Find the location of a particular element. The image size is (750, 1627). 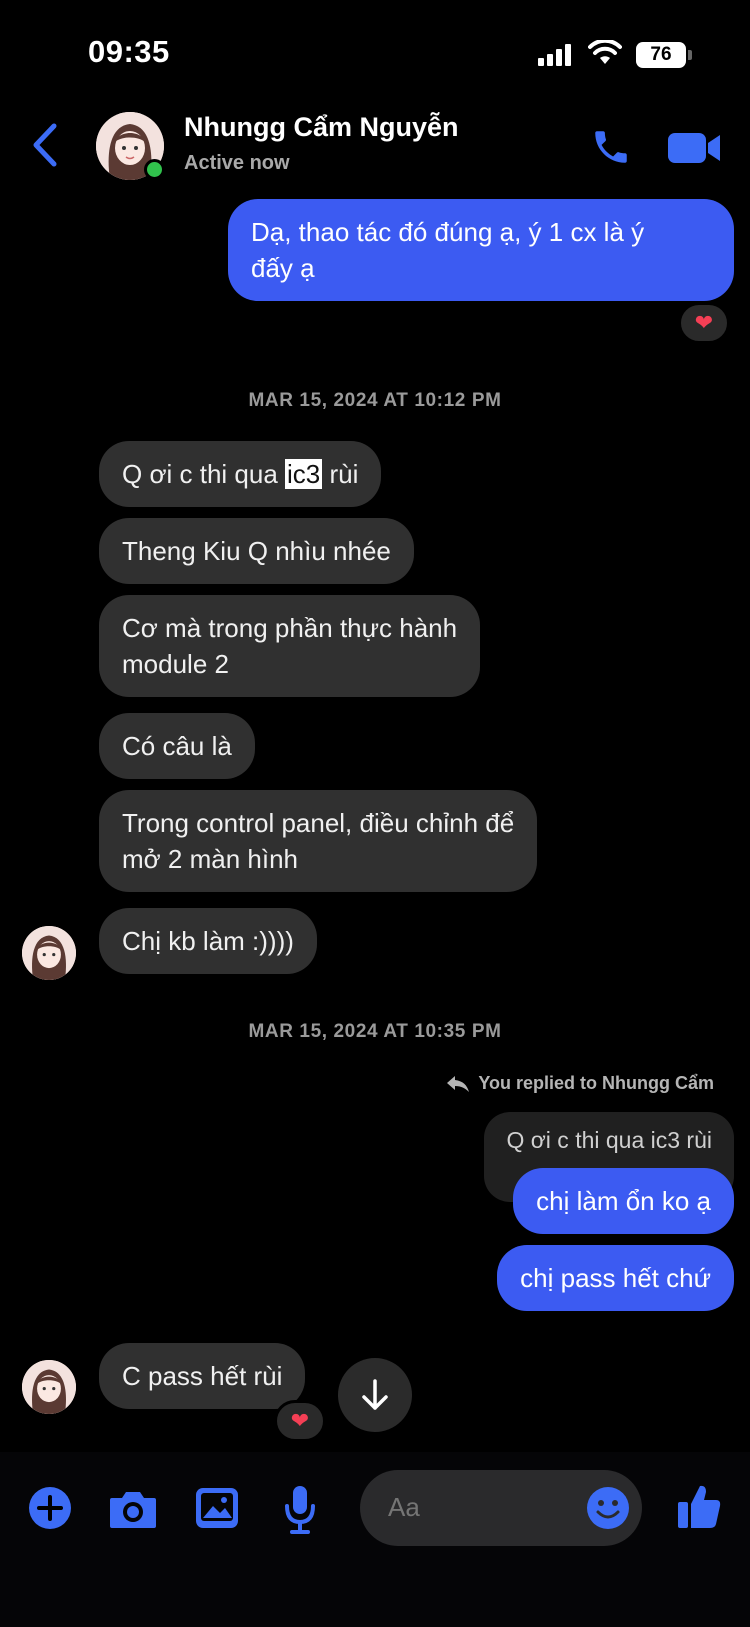

microphone-icon is located at coordinates (300, 1510).